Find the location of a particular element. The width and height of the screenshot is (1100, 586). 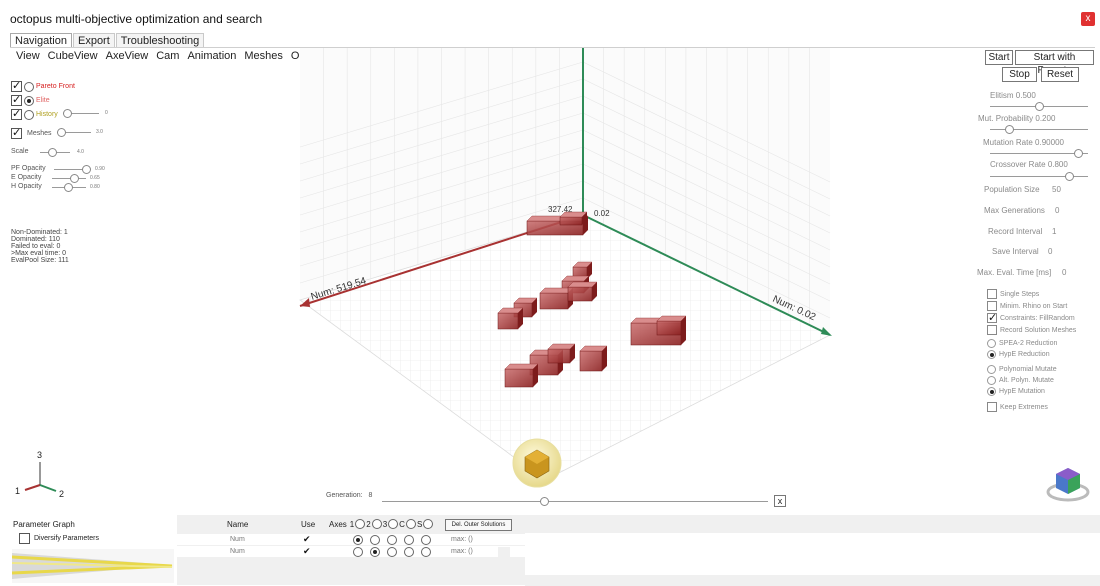

tab-navigation: Navigation is located at coordinates (41, 40).